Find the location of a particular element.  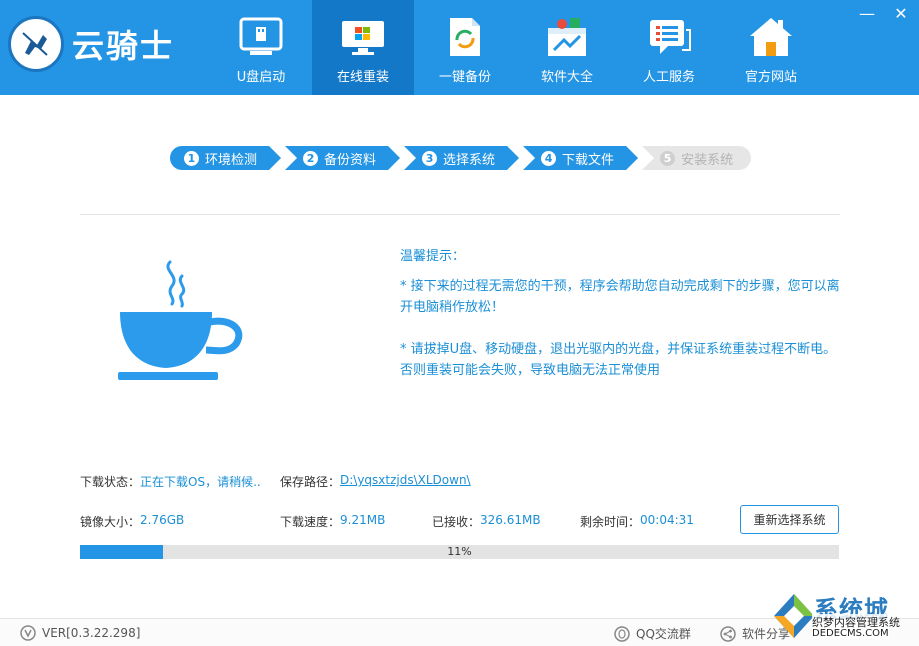

nav-usb-boot: U盘启动 is located at coordinates (261, 47).